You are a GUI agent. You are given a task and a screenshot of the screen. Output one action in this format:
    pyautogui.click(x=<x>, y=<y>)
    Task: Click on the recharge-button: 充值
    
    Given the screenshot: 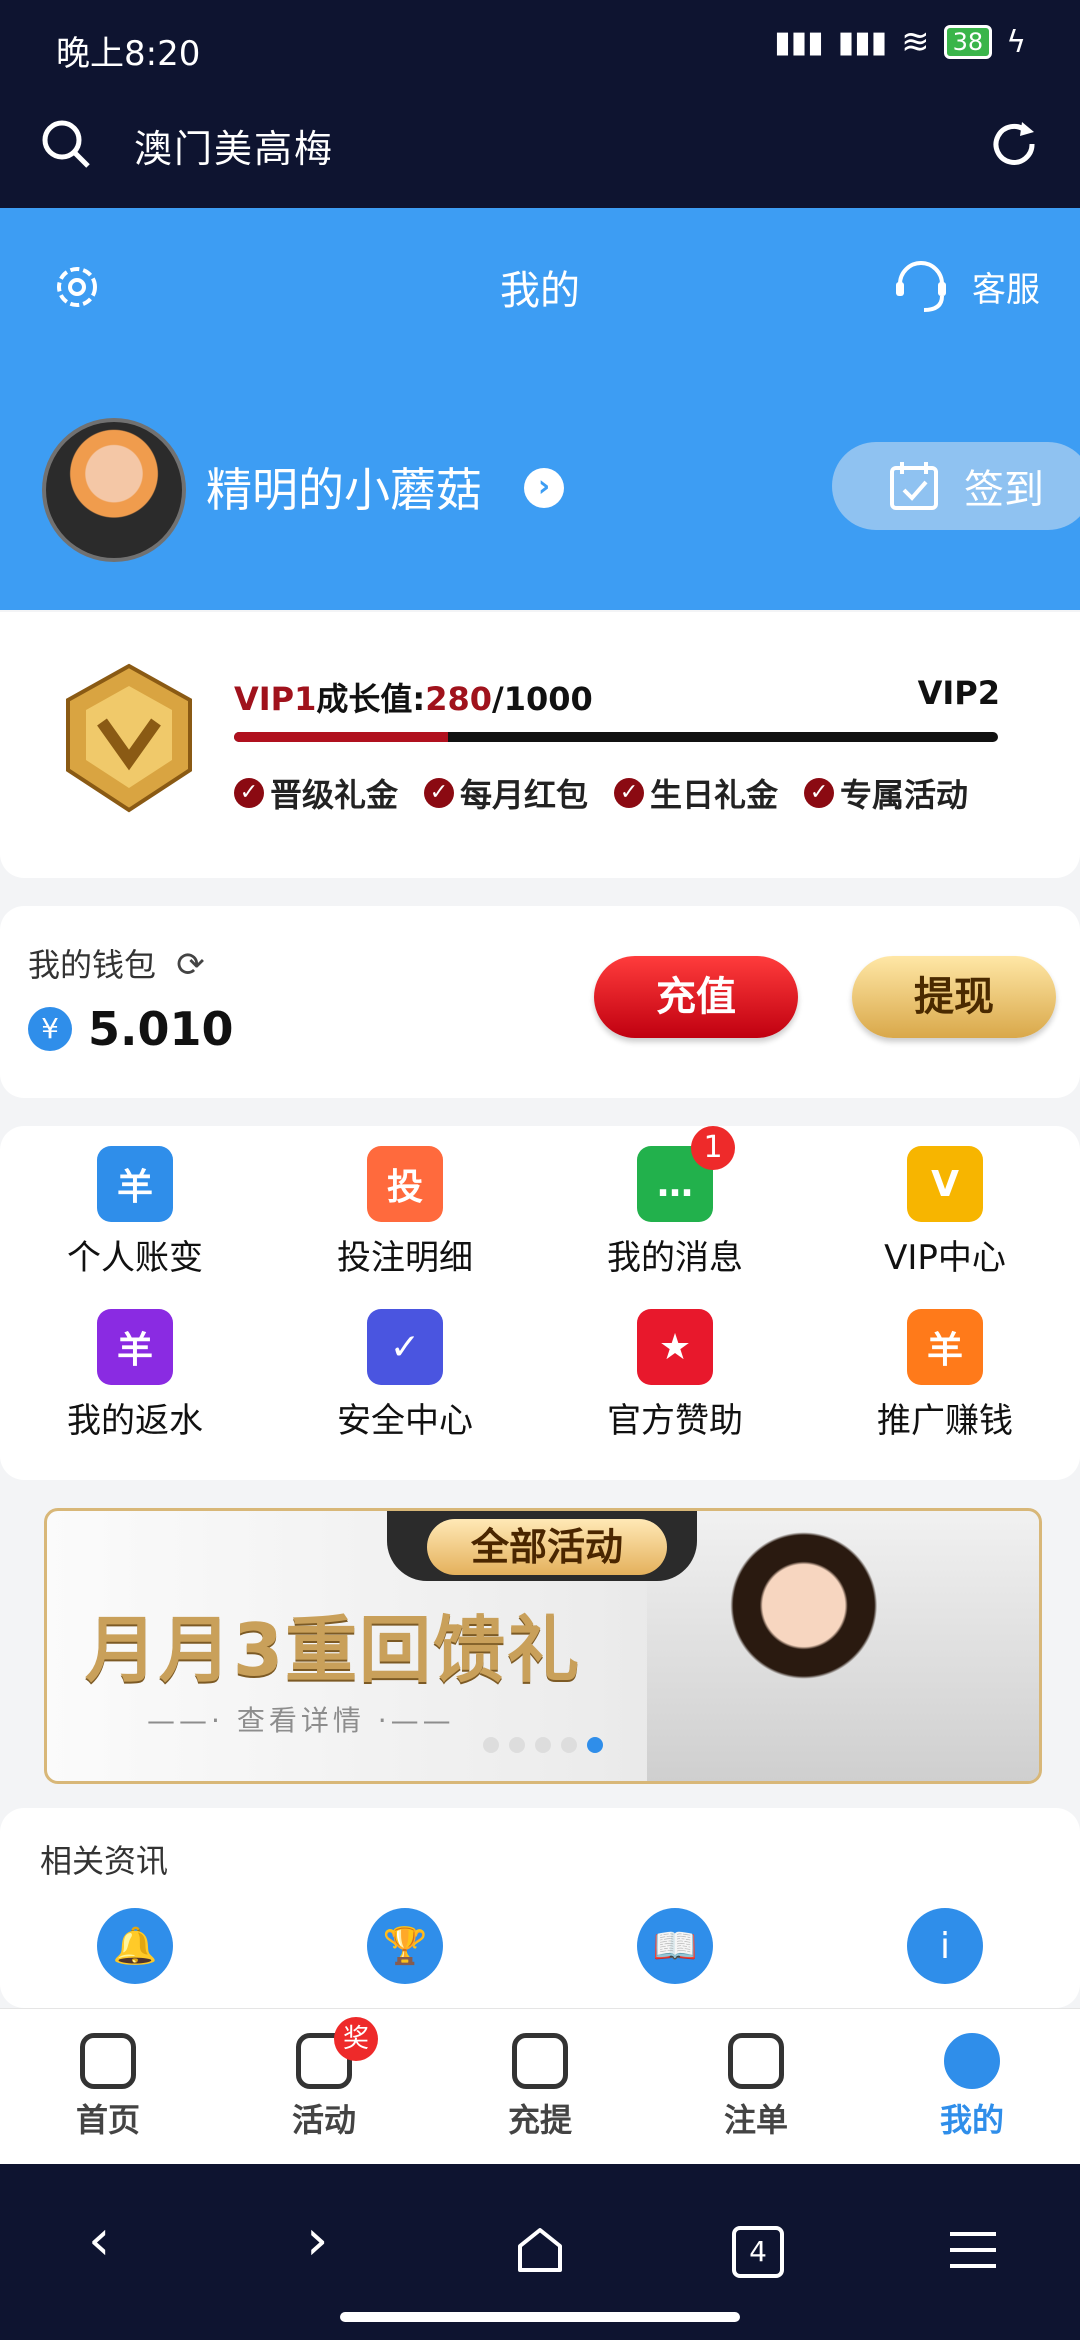 What is the action you would take?
    pyautogui.click(x=696, y=997)
    